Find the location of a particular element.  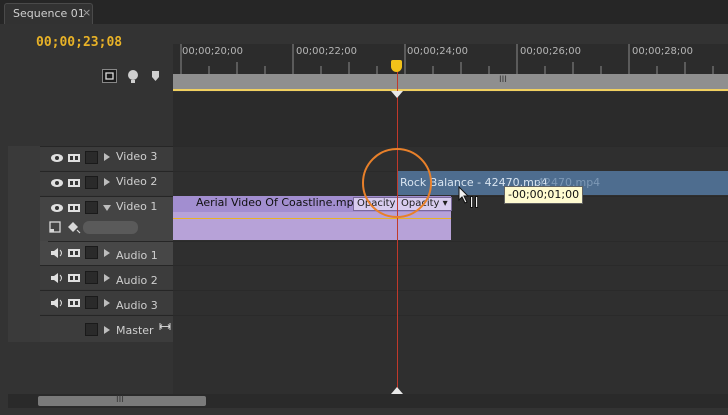

track-lane-audio3 is located at coordinates (450, 302).